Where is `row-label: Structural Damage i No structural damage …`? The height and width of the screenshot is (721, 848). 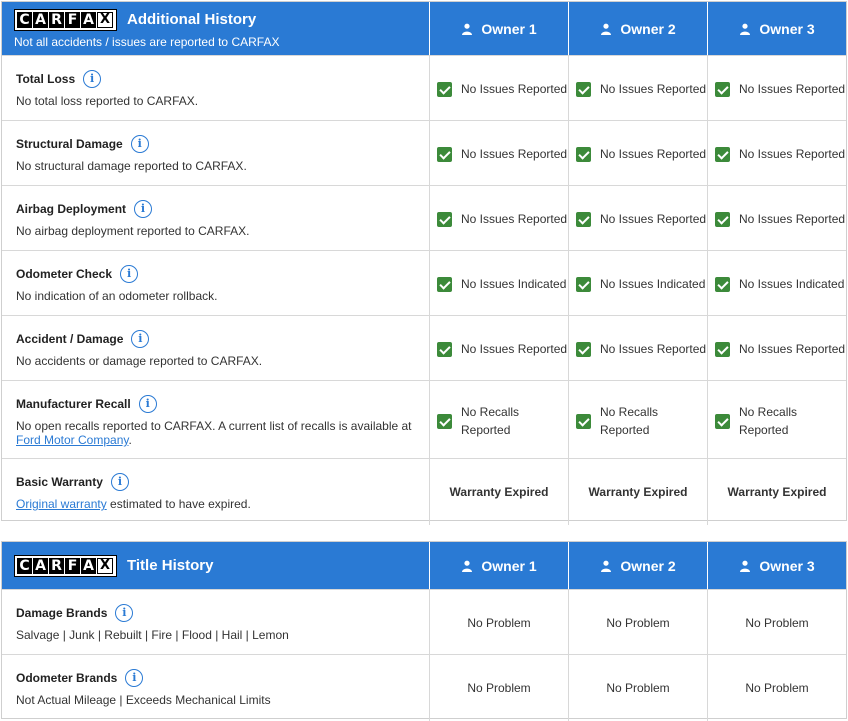 row-label: Structural Damage i No structural damage … is located at coordinates (215, 154).